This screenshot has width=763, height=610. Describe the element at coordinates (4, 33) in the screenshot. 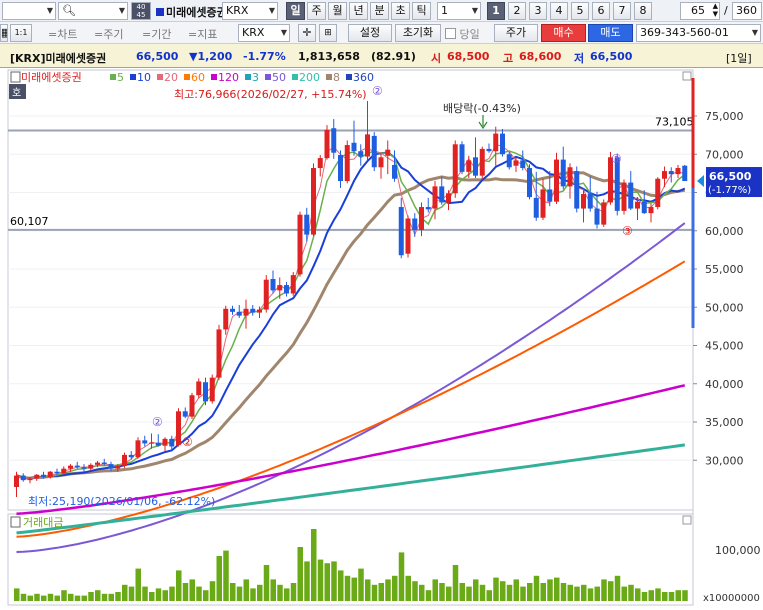

I see `layout-grid-icon: ▦` at that location.